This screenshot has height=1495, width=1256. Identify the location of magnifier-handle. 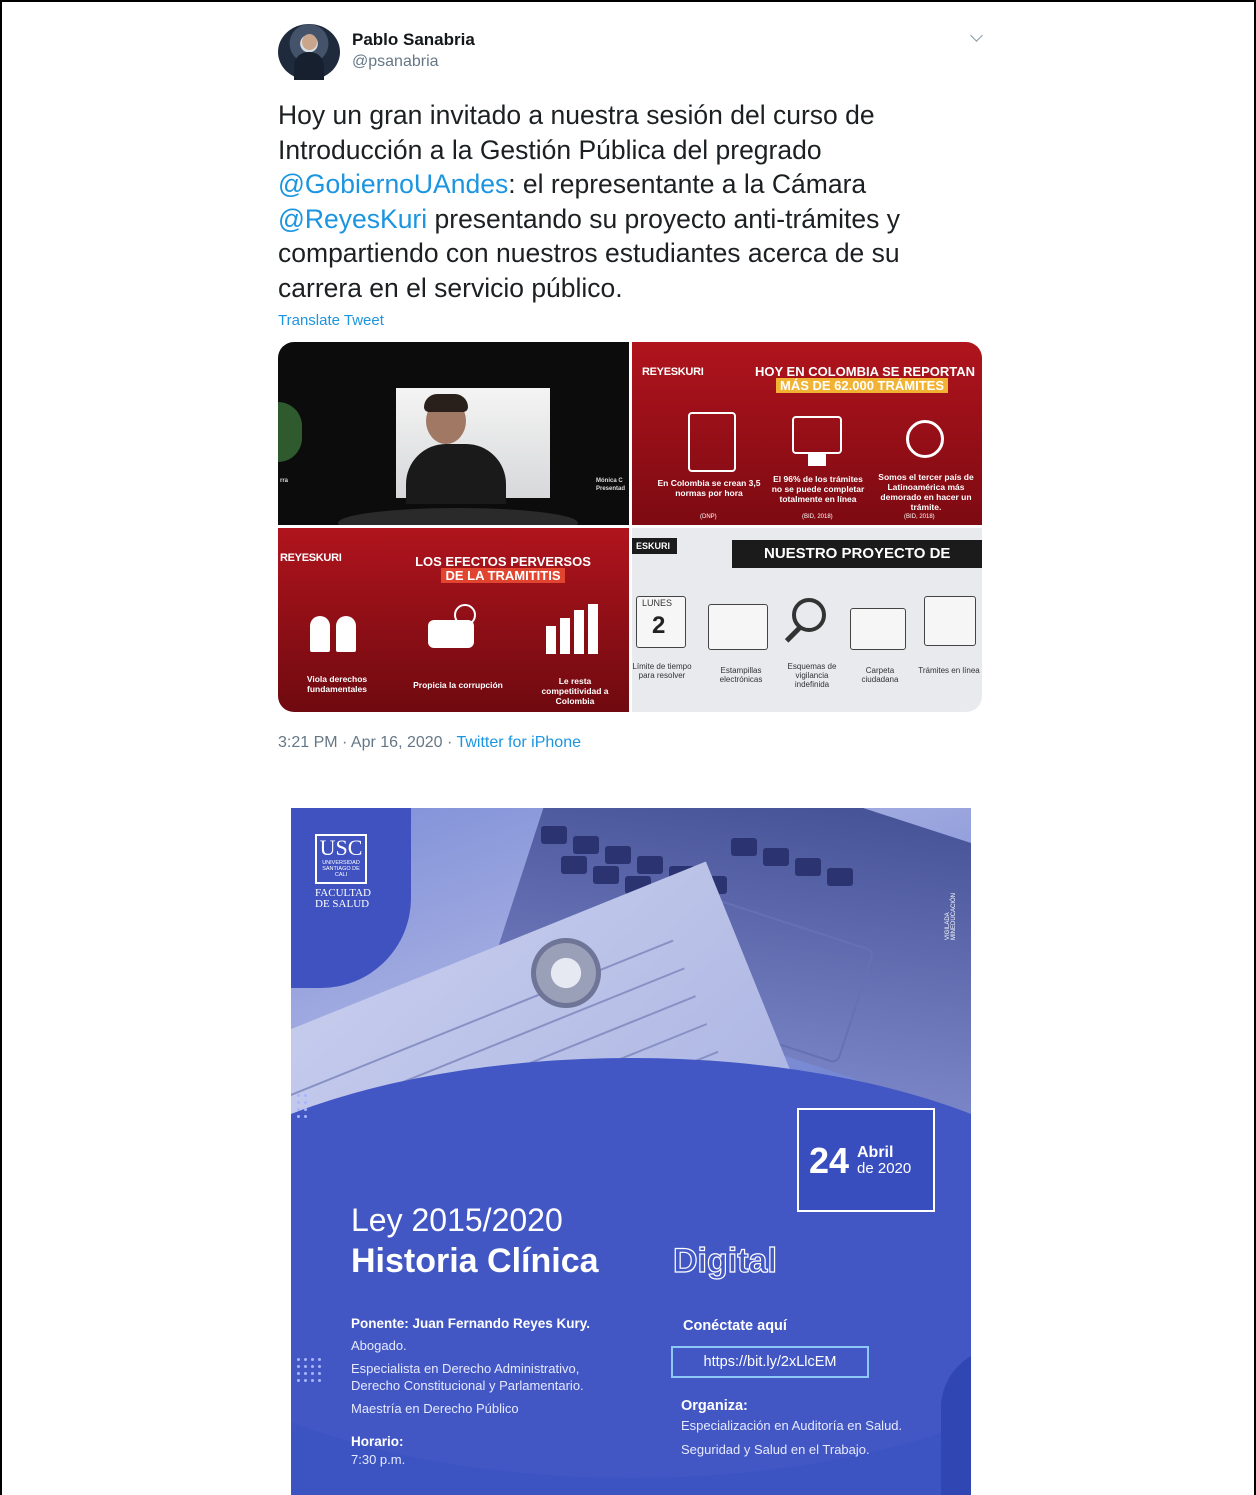
(793, 634).